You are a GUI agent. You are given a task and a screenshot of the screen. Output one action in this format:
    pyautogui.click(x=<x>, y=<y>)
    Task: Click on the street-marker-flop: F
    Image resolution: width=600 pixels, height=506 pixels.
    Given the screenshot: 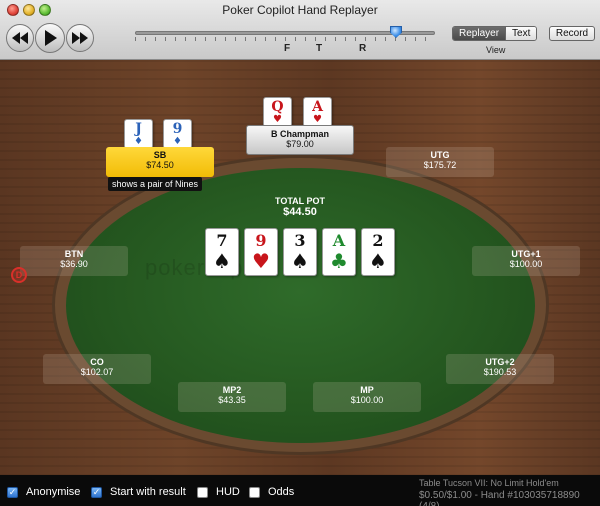 What is the action you would take?
    pyautogui.click(x=287, y=48)
    